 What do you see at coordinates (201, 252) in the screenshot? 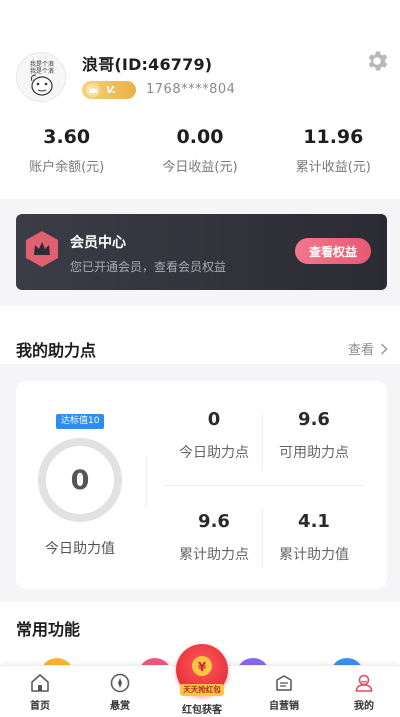
I see `member-center-card: 会员中心 您已开通会员，查看会员权益 查看权益` at bounding box center [201, 252].